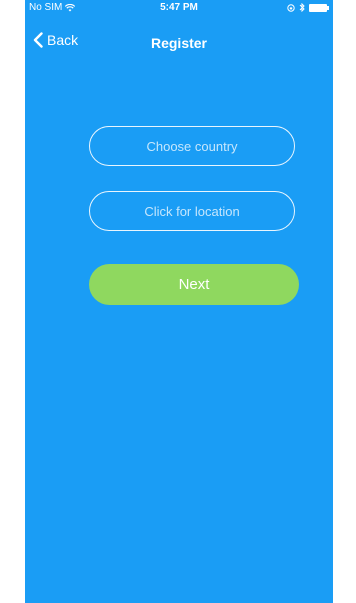 This screenshot has height=603, width=356. Describe the element at coordinates (319, 7) in the screenshot. I see `battery-icon` at that location.